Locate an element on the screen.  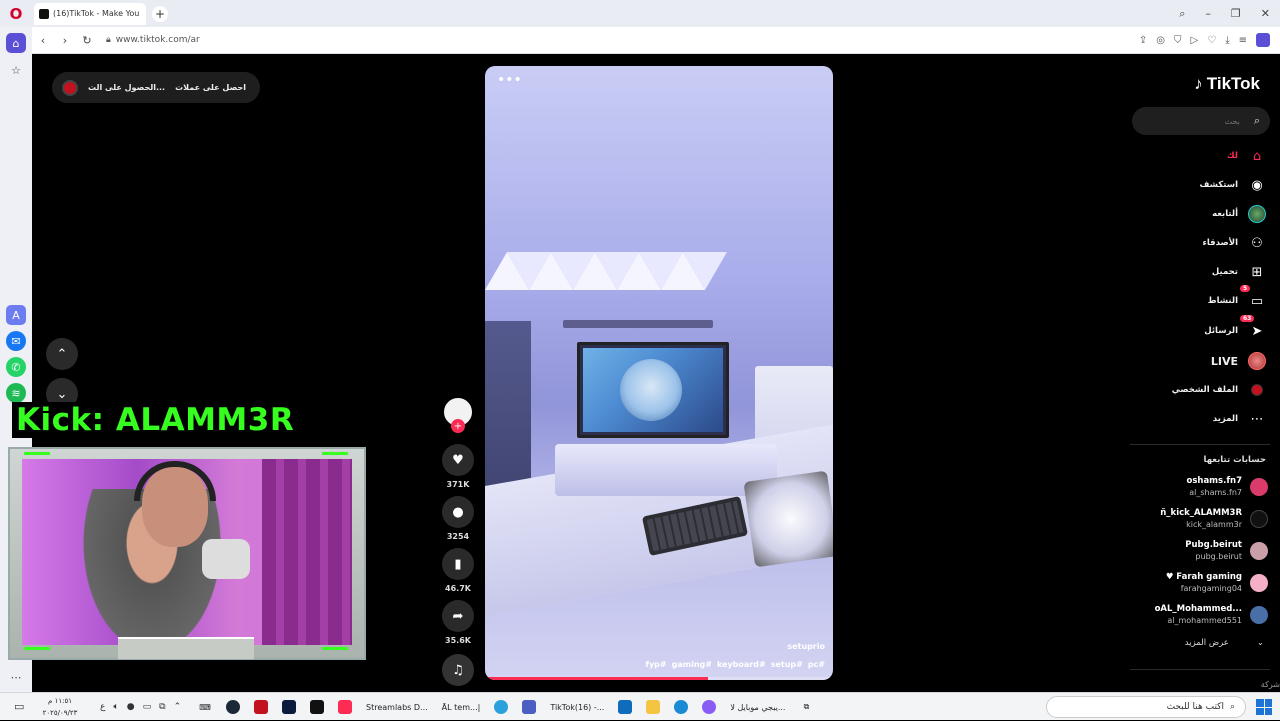
capcut-icon is located at coordinates (317, 707).